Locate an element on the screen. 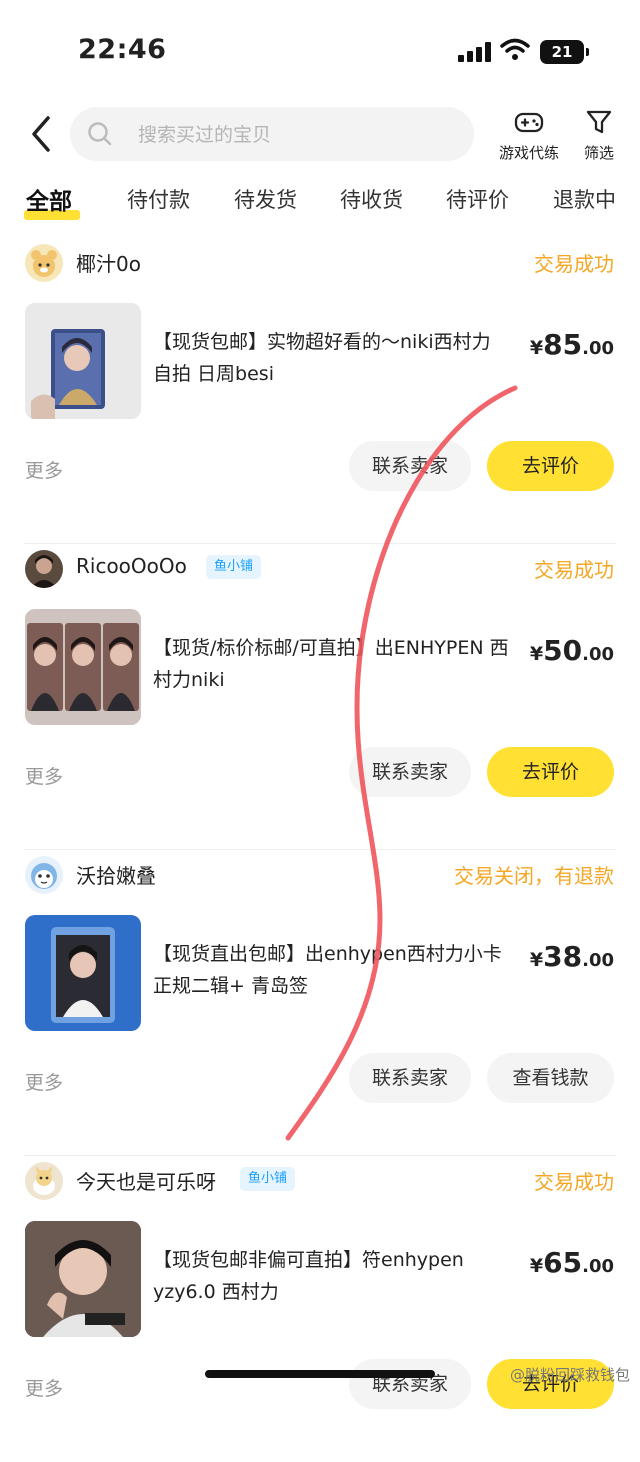 The height and width of the screenshot is (1462, 640). tab-pending-shipment: 待发货 is located at coordinates (265, 199).